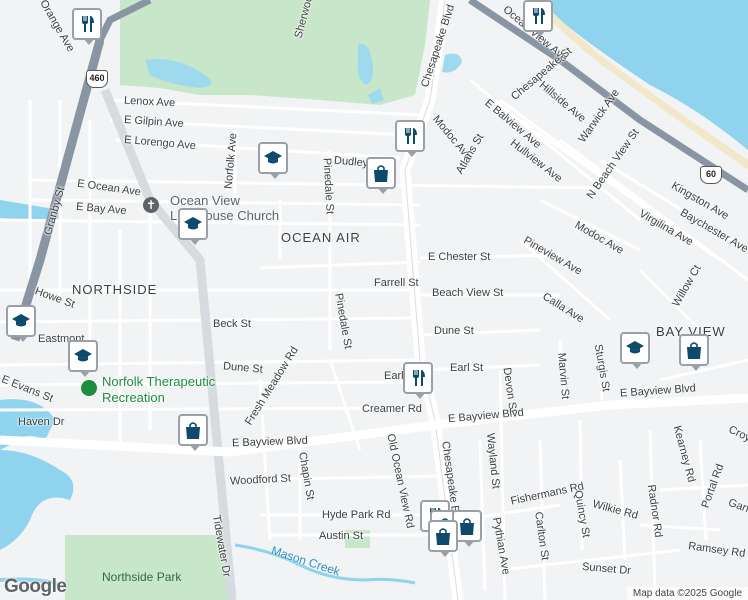 Image resolution: width=748 pixels, height=600 pixels. Describe the element at coordinates (115, 289) in the screenshot. I see `area-northside: NORTHSIDE` at that location.